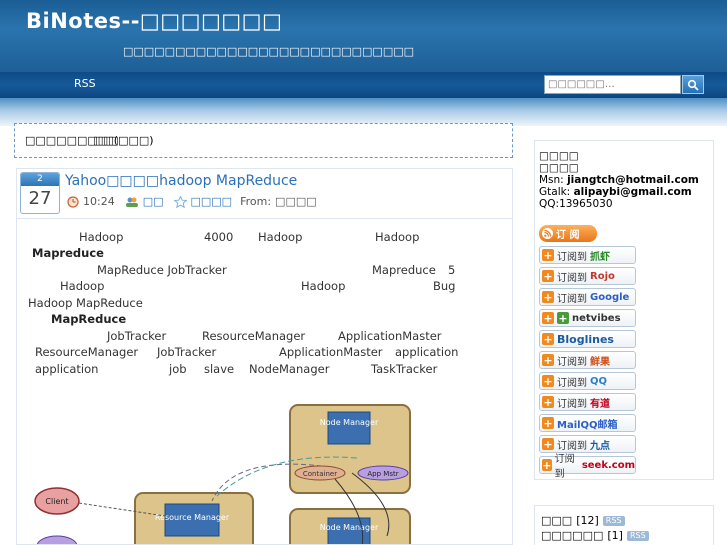 Image resolution: width=727 pixels, height=545 pixels. I want to click on users-icon, so click(131, 202).